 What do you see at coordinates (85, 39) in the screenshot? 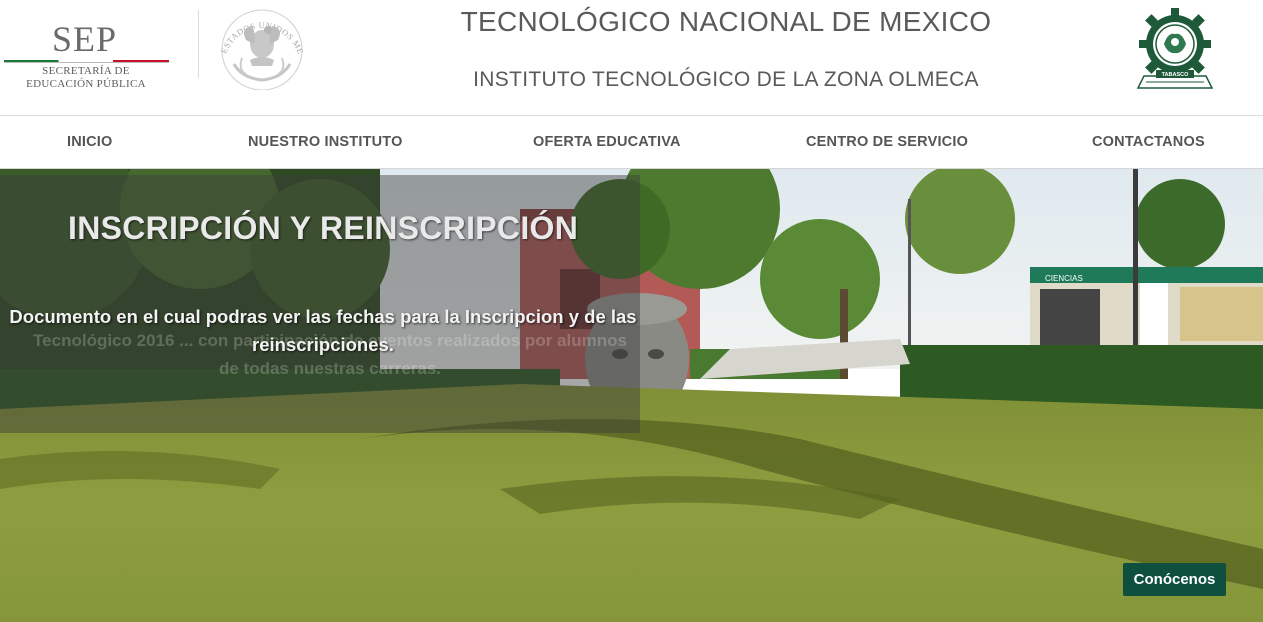
I see `sep-wordmark: SEP` at bounding box center [85, 39].